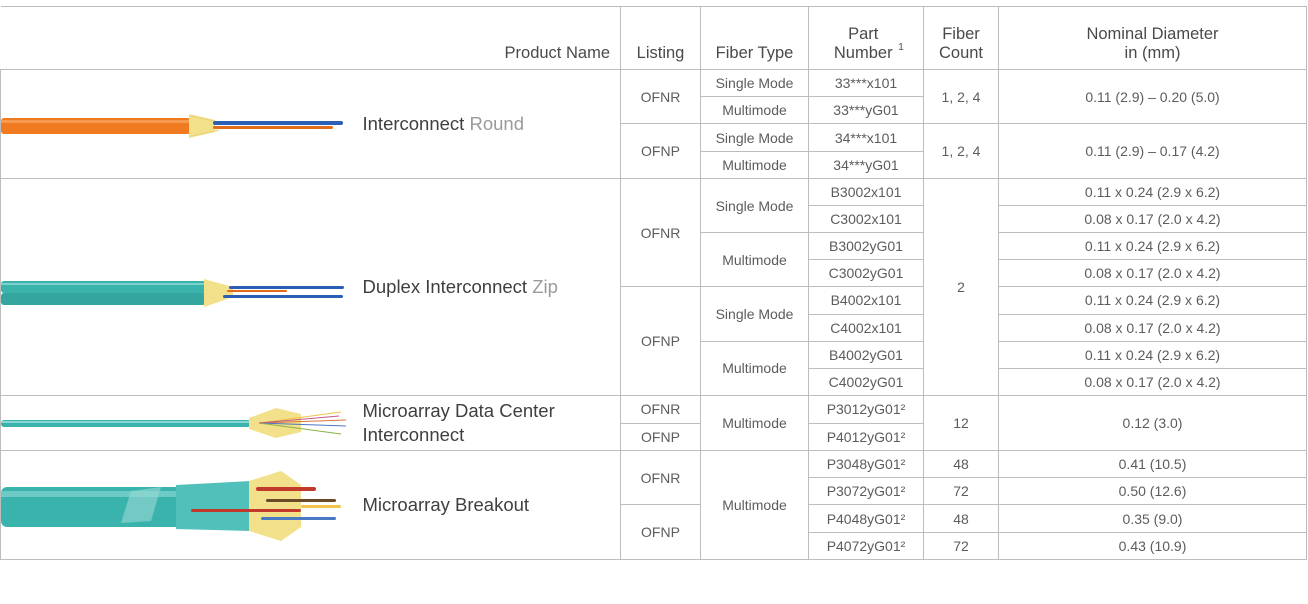 This screenshot has width=1308, height=604. Describe the element at coordinates (172, 126) in the screenshot. I see `orange-round-cable-image` at that location.